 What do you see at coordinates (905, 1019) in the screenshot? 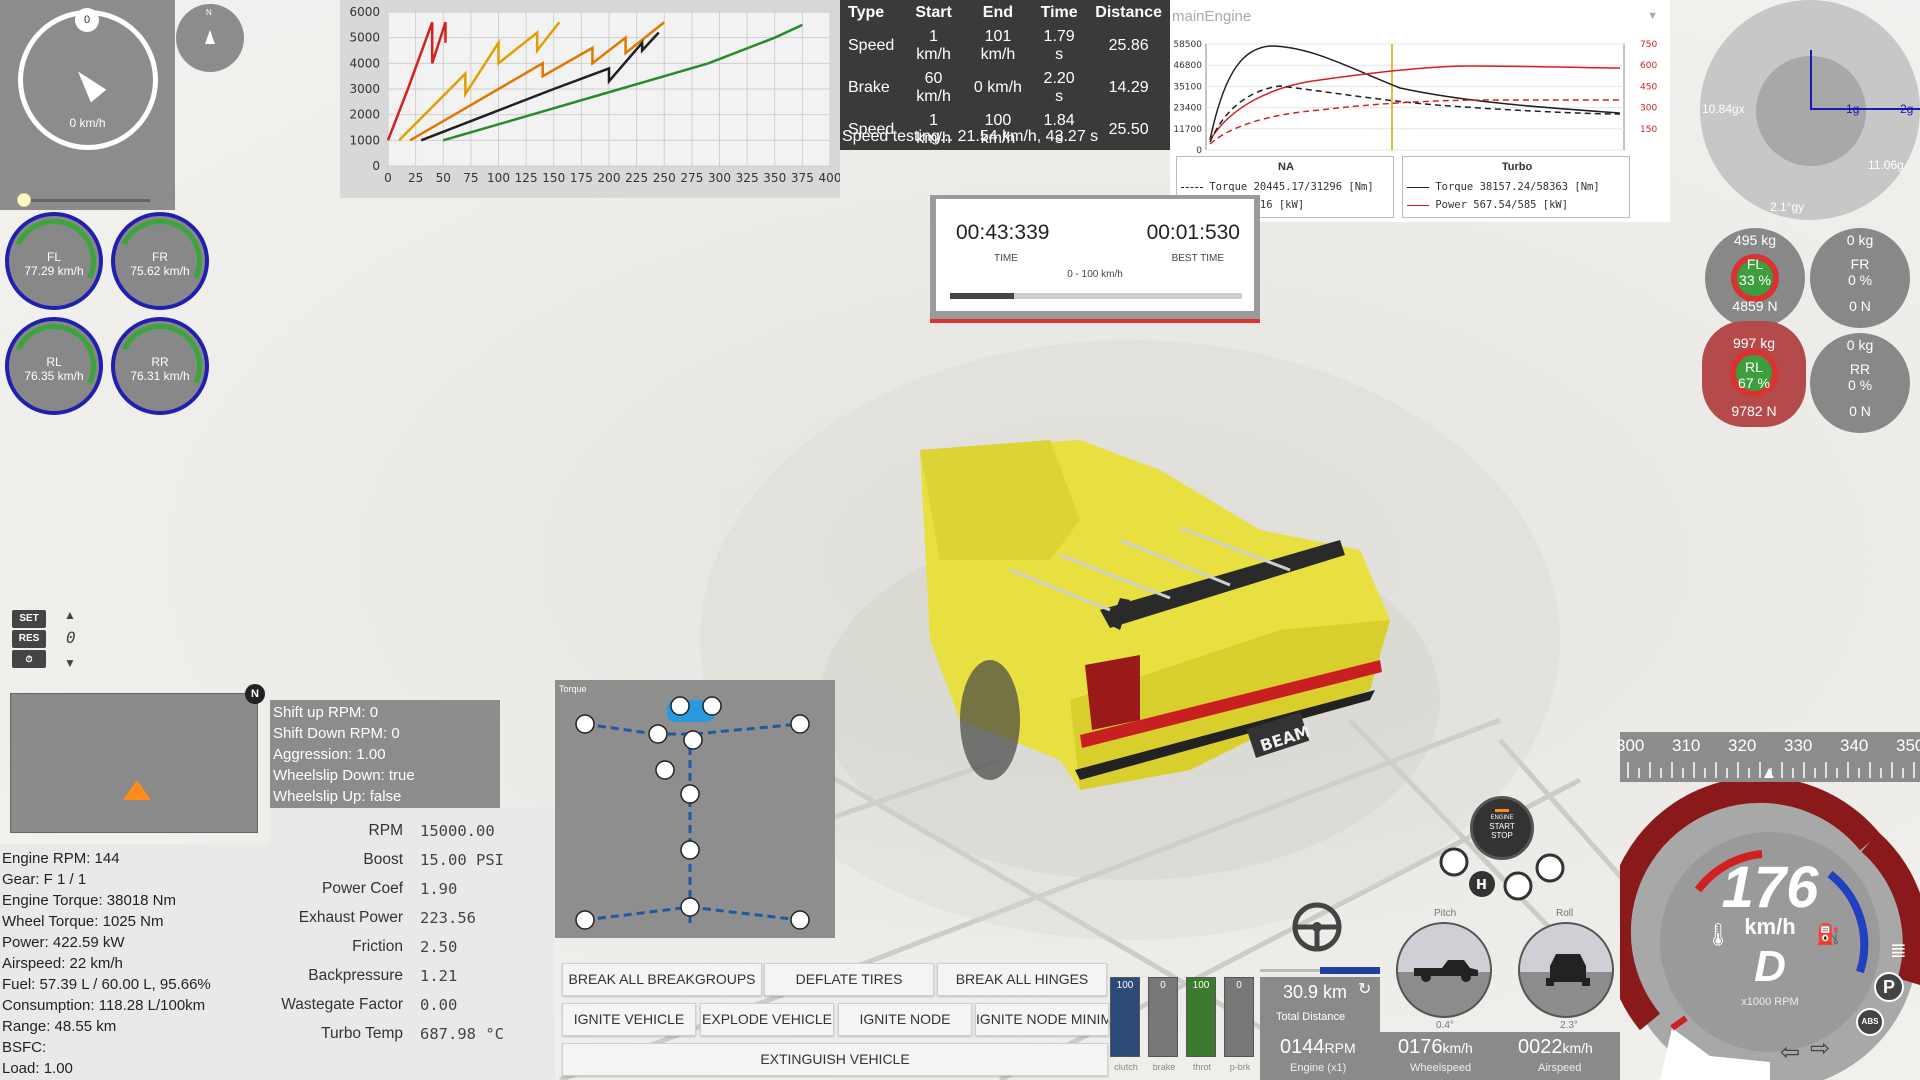
I see `ignite-node-button: IGNITE NODE` at bounding box center [905, 1019].